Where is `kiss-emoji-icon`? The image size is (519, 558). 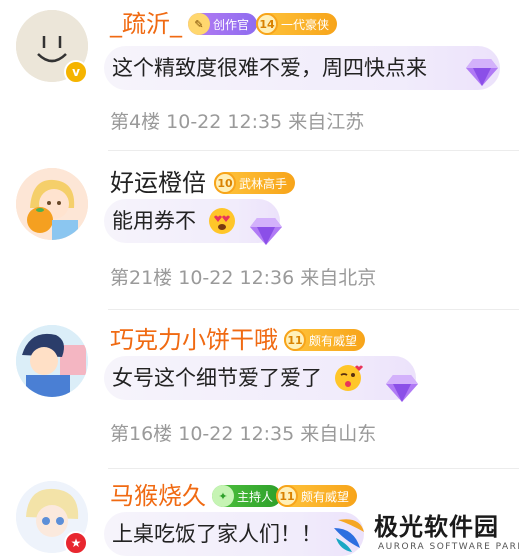 kiss-emoji-icon is located at coordinates (348, 378).